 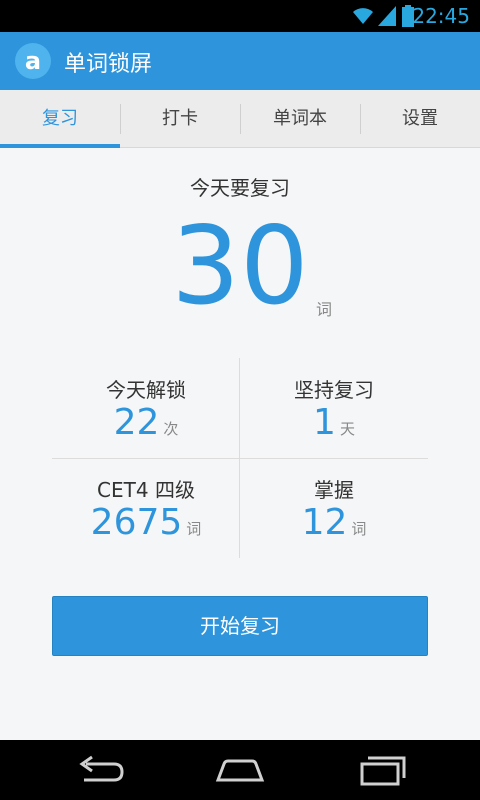 I want to click on home-icon, so click(x=240, y=770).